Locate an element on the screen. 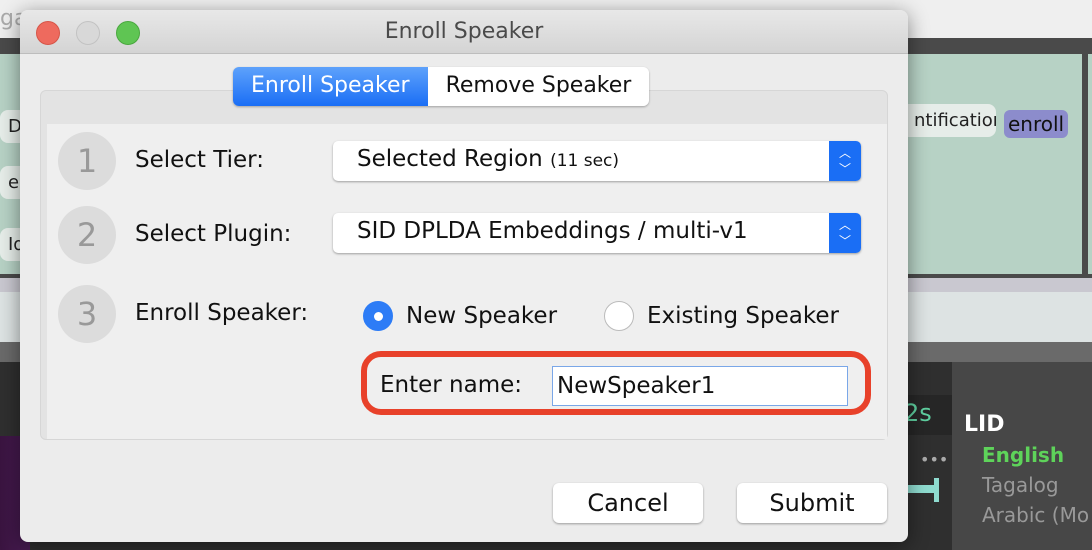  tier-duration: (11 sec) is located at coordinates (585, 161).